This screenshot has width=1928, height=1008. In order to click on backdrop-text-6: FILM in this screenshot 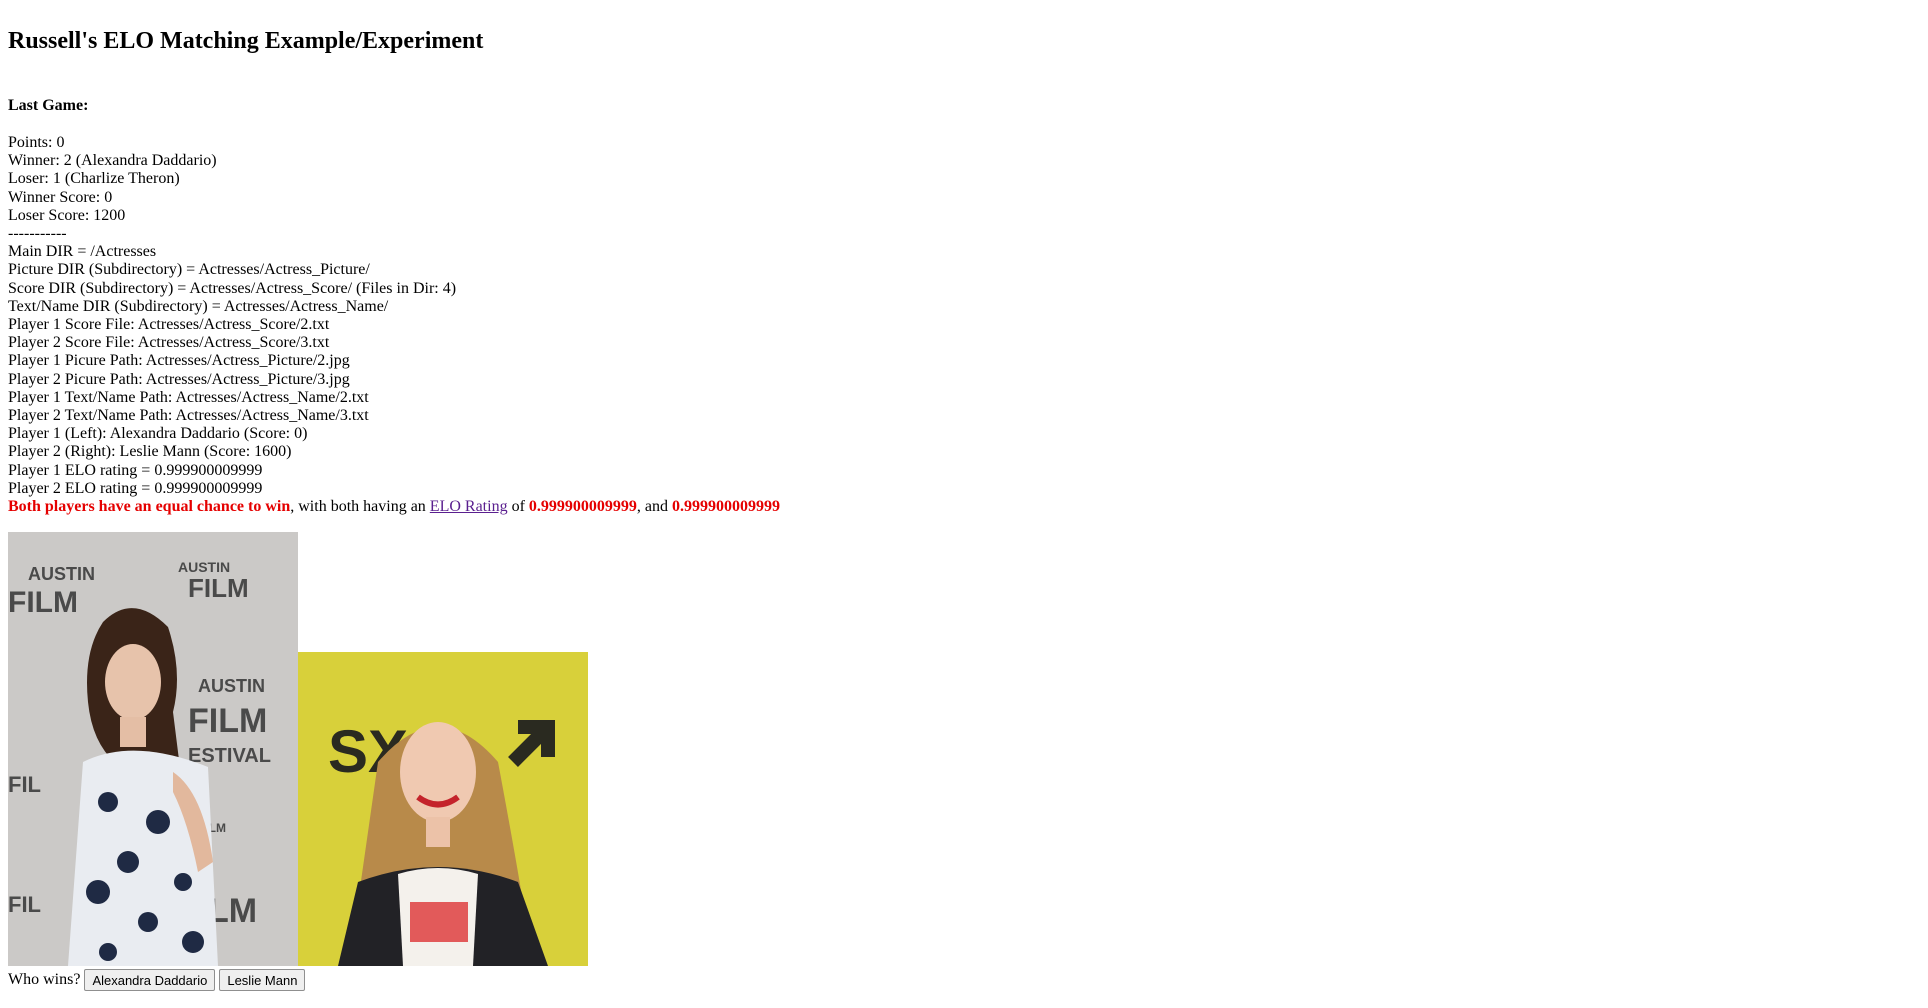, I will do `click(227, 721)`.